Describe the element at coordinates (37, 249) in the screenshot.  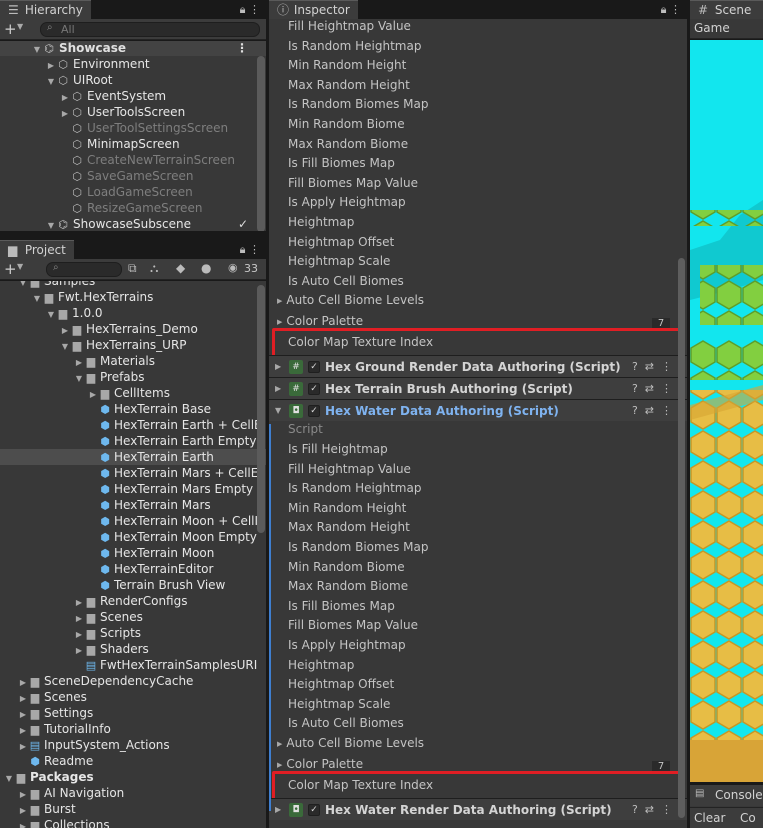
I see `project-tab: ▆ Project` at that location.